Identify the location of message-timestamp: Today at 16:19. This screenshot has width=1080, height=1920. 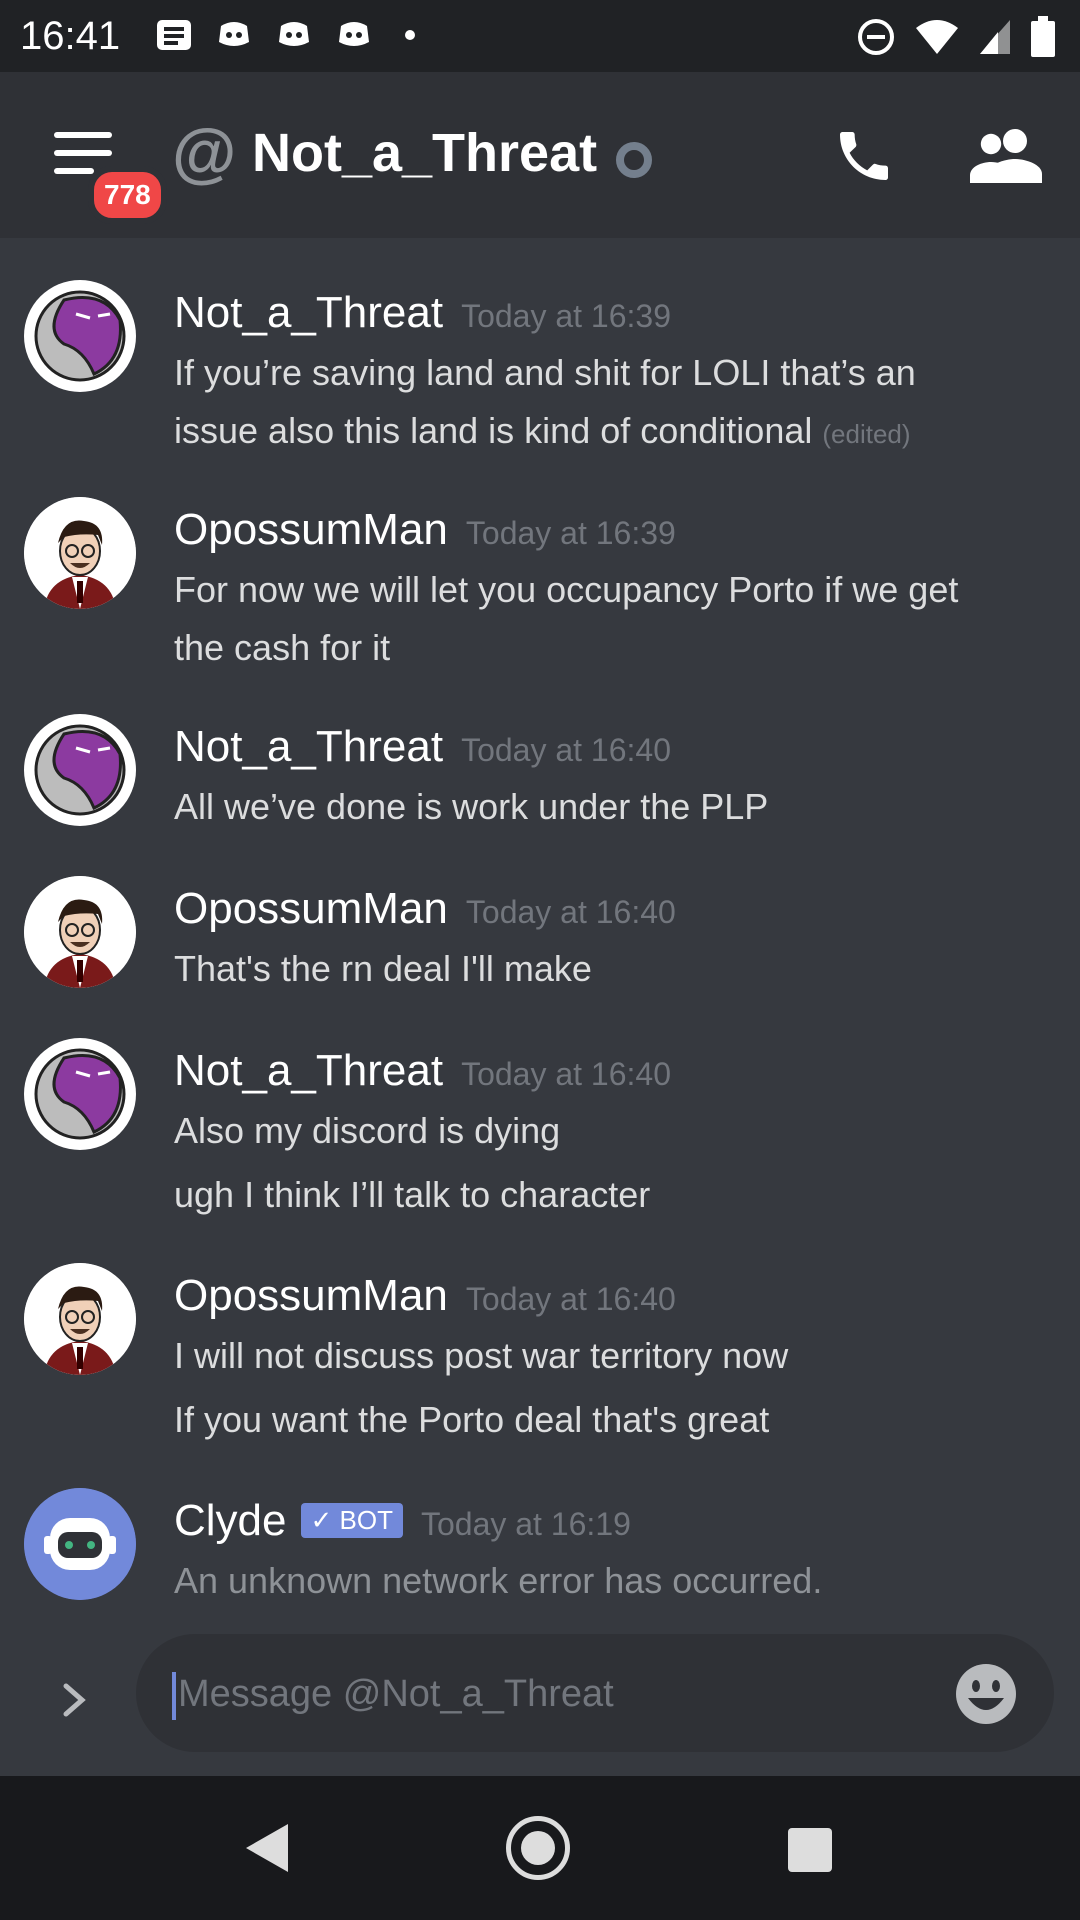
(525, 1524).